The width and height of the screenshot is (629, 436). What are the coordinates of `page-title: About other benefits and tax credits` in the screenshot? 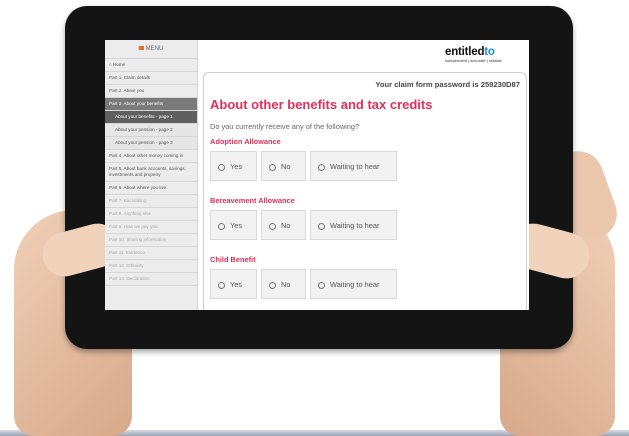 It's located at (321, 104).